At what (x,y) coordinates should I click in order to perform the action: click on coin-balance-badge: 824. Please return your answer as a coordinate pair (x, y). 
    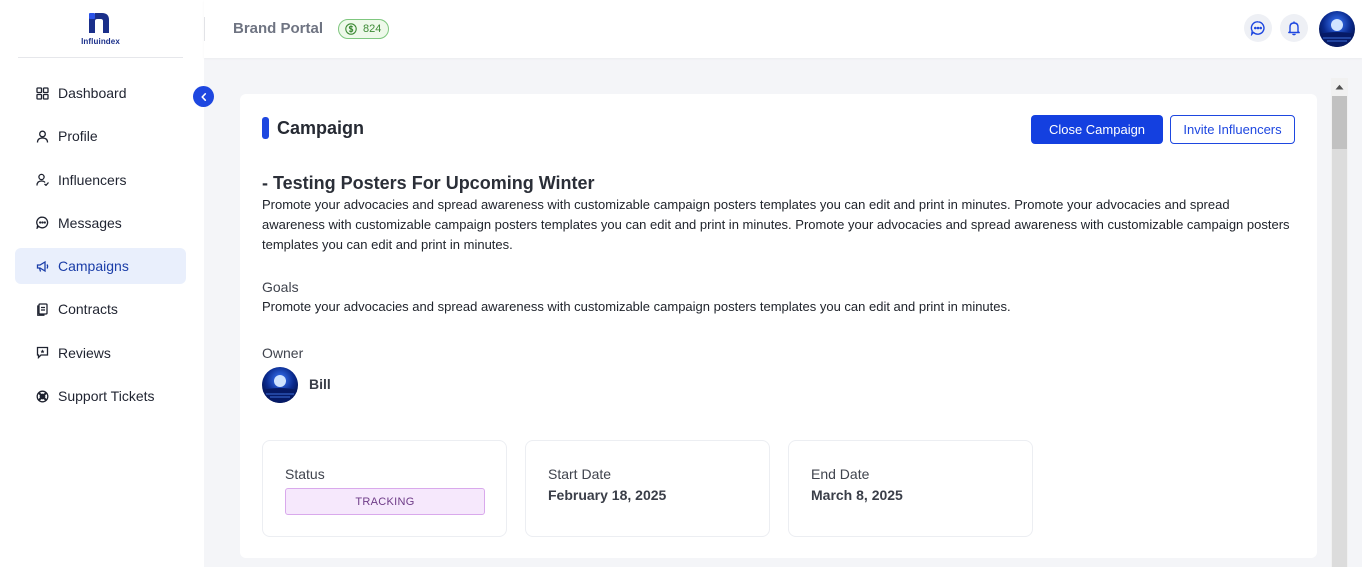
    Looking at the image, I should click on (364, 29).